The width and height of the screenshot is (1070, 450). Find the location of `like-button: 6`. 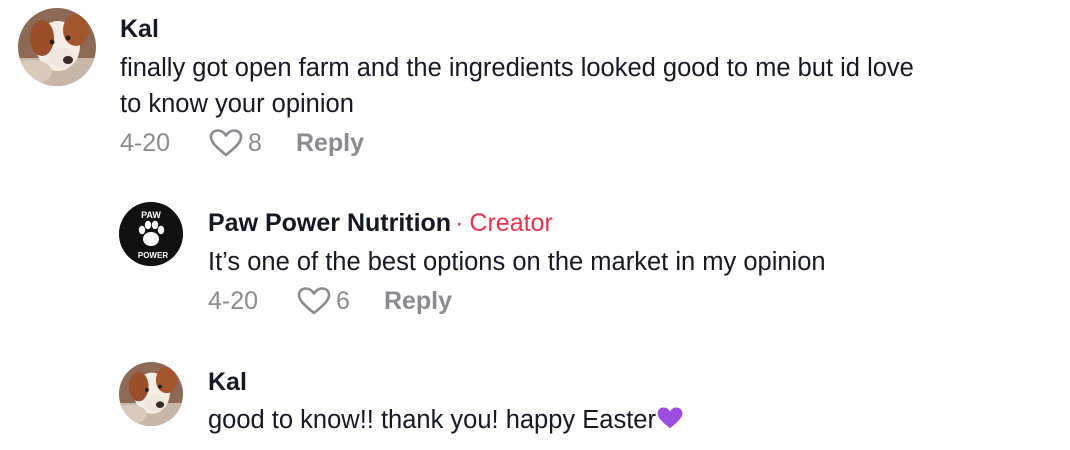

like-button: 6 is located at coordinates (323, 301).